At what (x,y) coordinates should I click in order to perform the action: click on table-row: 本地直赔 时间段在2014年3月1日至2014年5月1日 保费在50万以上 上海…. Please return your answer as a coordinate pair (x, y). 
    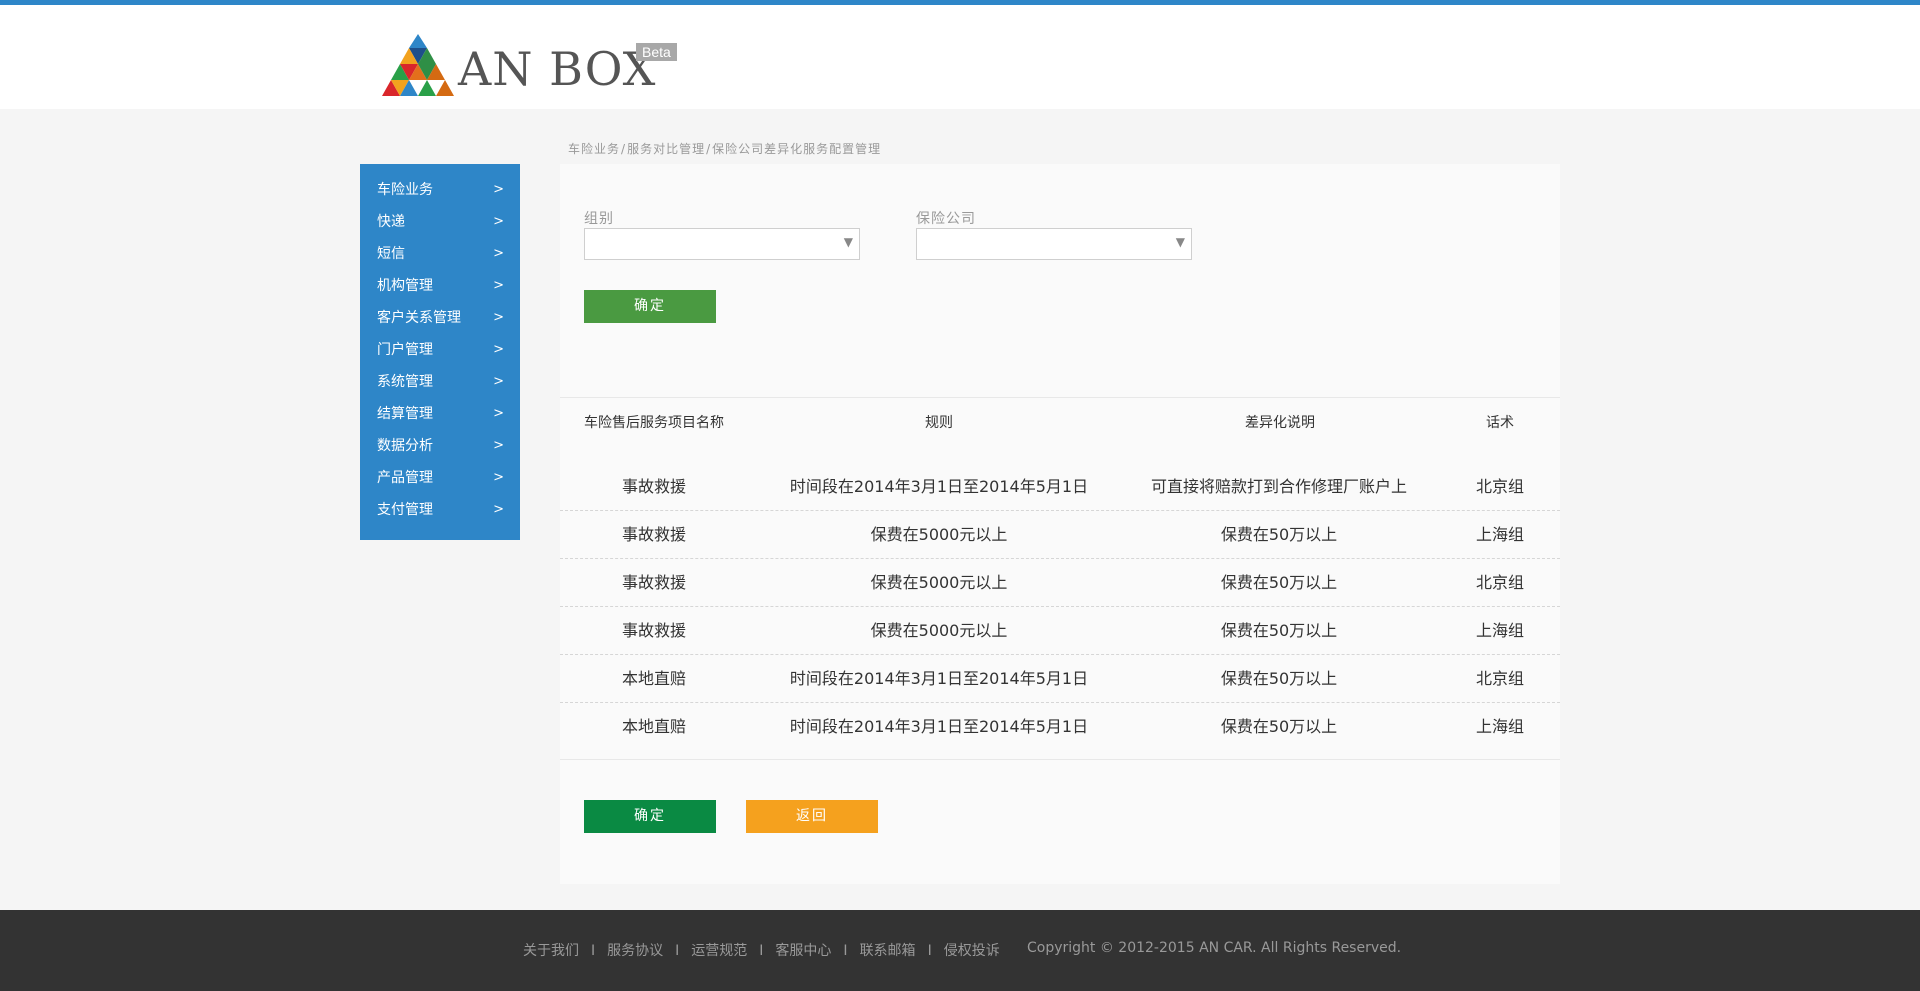
    Looking at the image, I should click on (1060, 727).